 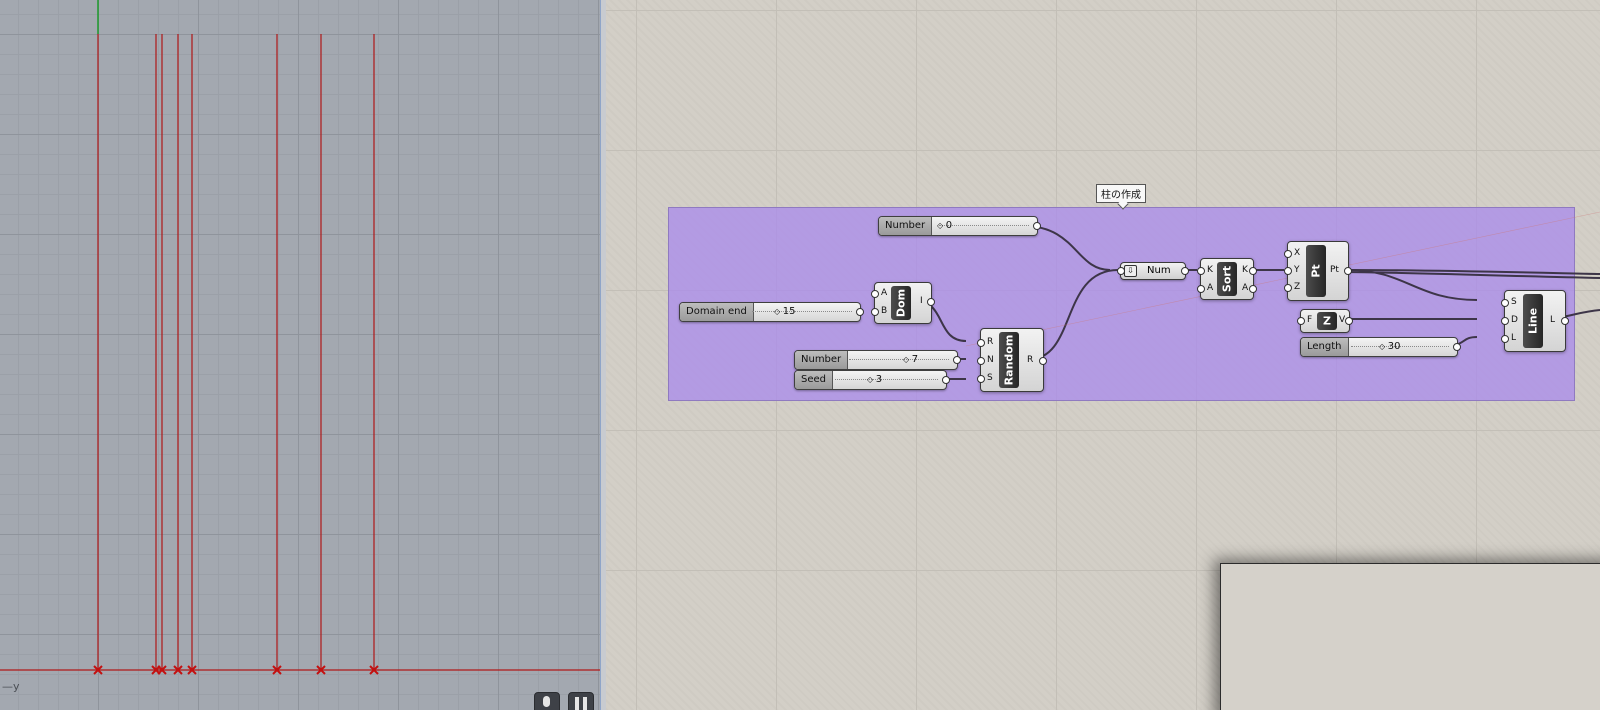 What do you see at coordinates (11, 686) in the screenshot?
I see `axis-label: —y` at bounding box center [11, 686].